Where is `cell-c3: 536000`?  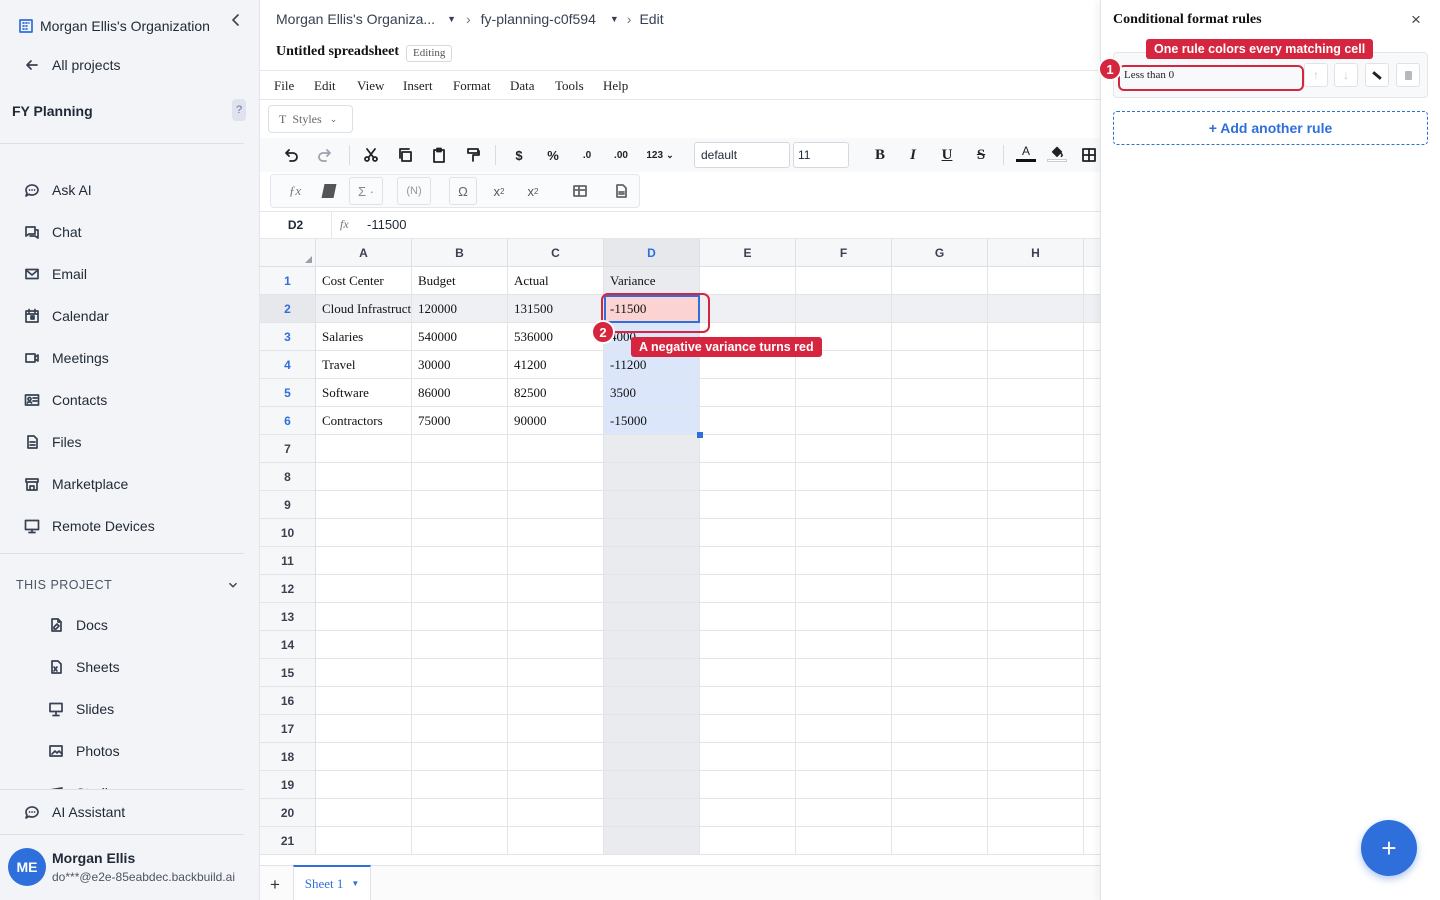
cell-c3: 536000 is located at coordinates (556, 337).